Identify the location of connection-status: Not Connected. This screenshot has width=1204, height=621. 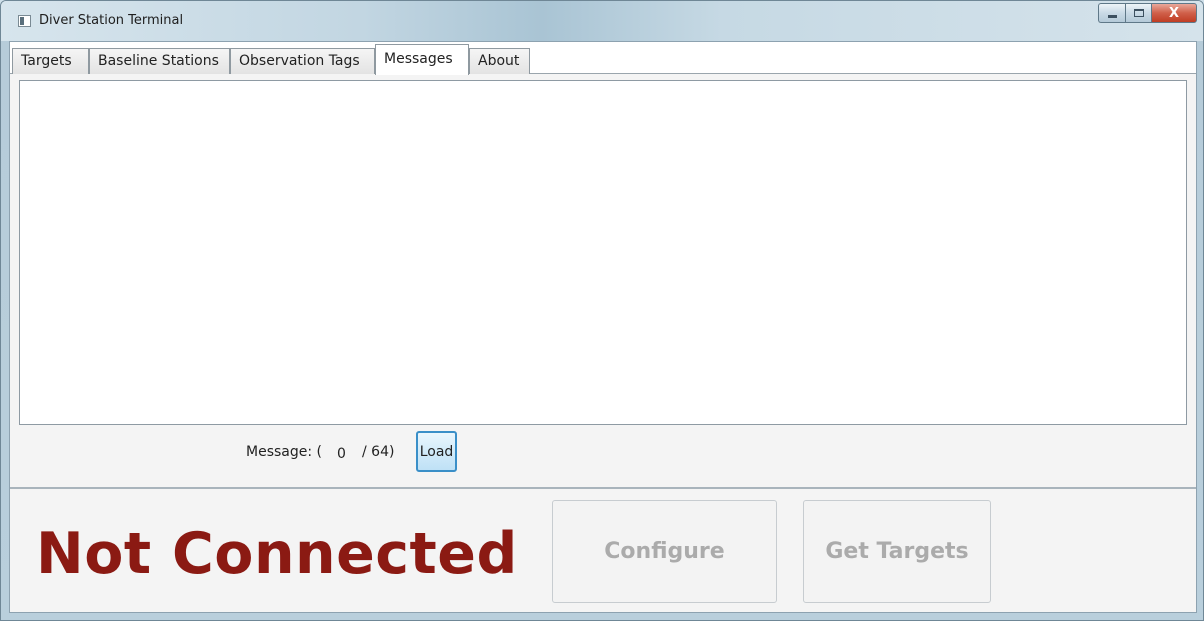
(277, 554).